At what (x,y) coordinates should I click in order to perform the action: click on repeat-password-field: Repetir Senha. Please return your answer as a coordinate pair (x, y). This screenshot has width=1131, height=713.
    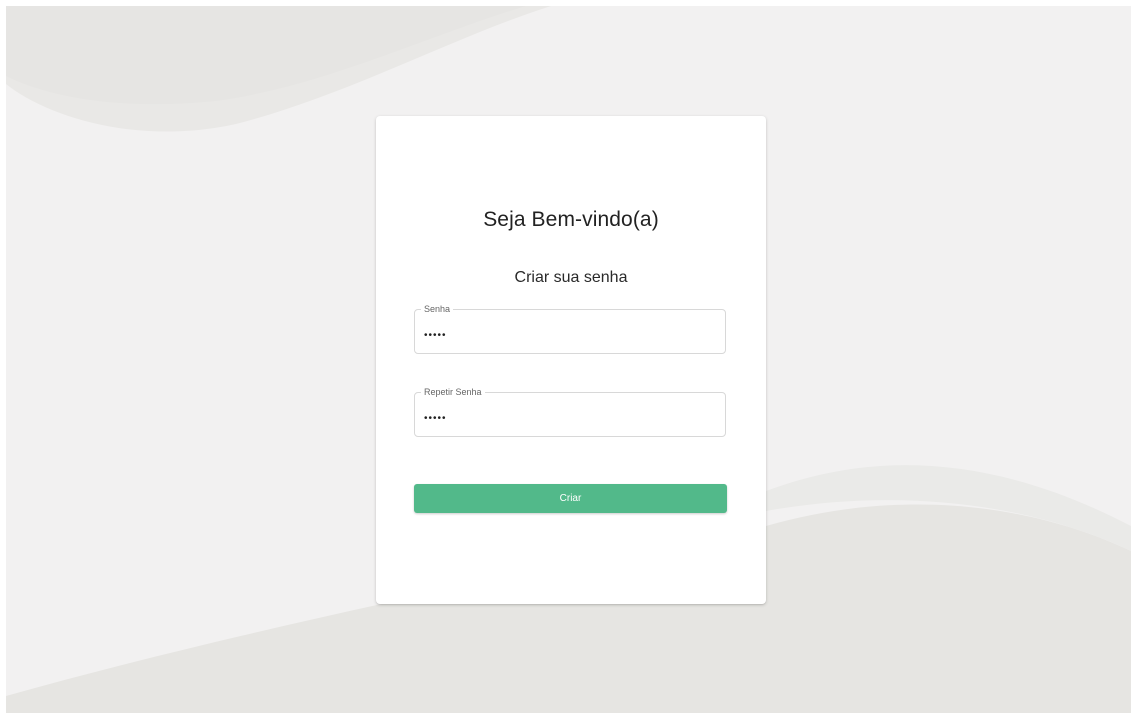
    Looking at the image, I should click on (570, 411).